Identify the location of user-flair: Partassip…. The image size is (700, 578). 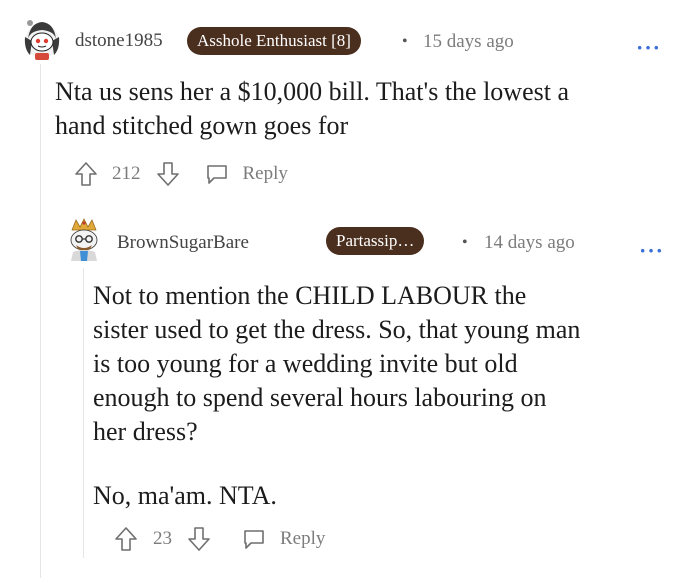
(375, 241).